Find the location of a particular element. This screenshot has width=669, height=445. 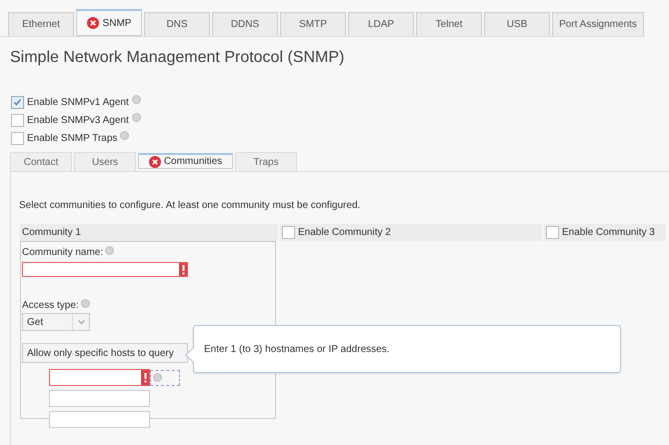

dropdown: Get is located at coordinates (56, 322).